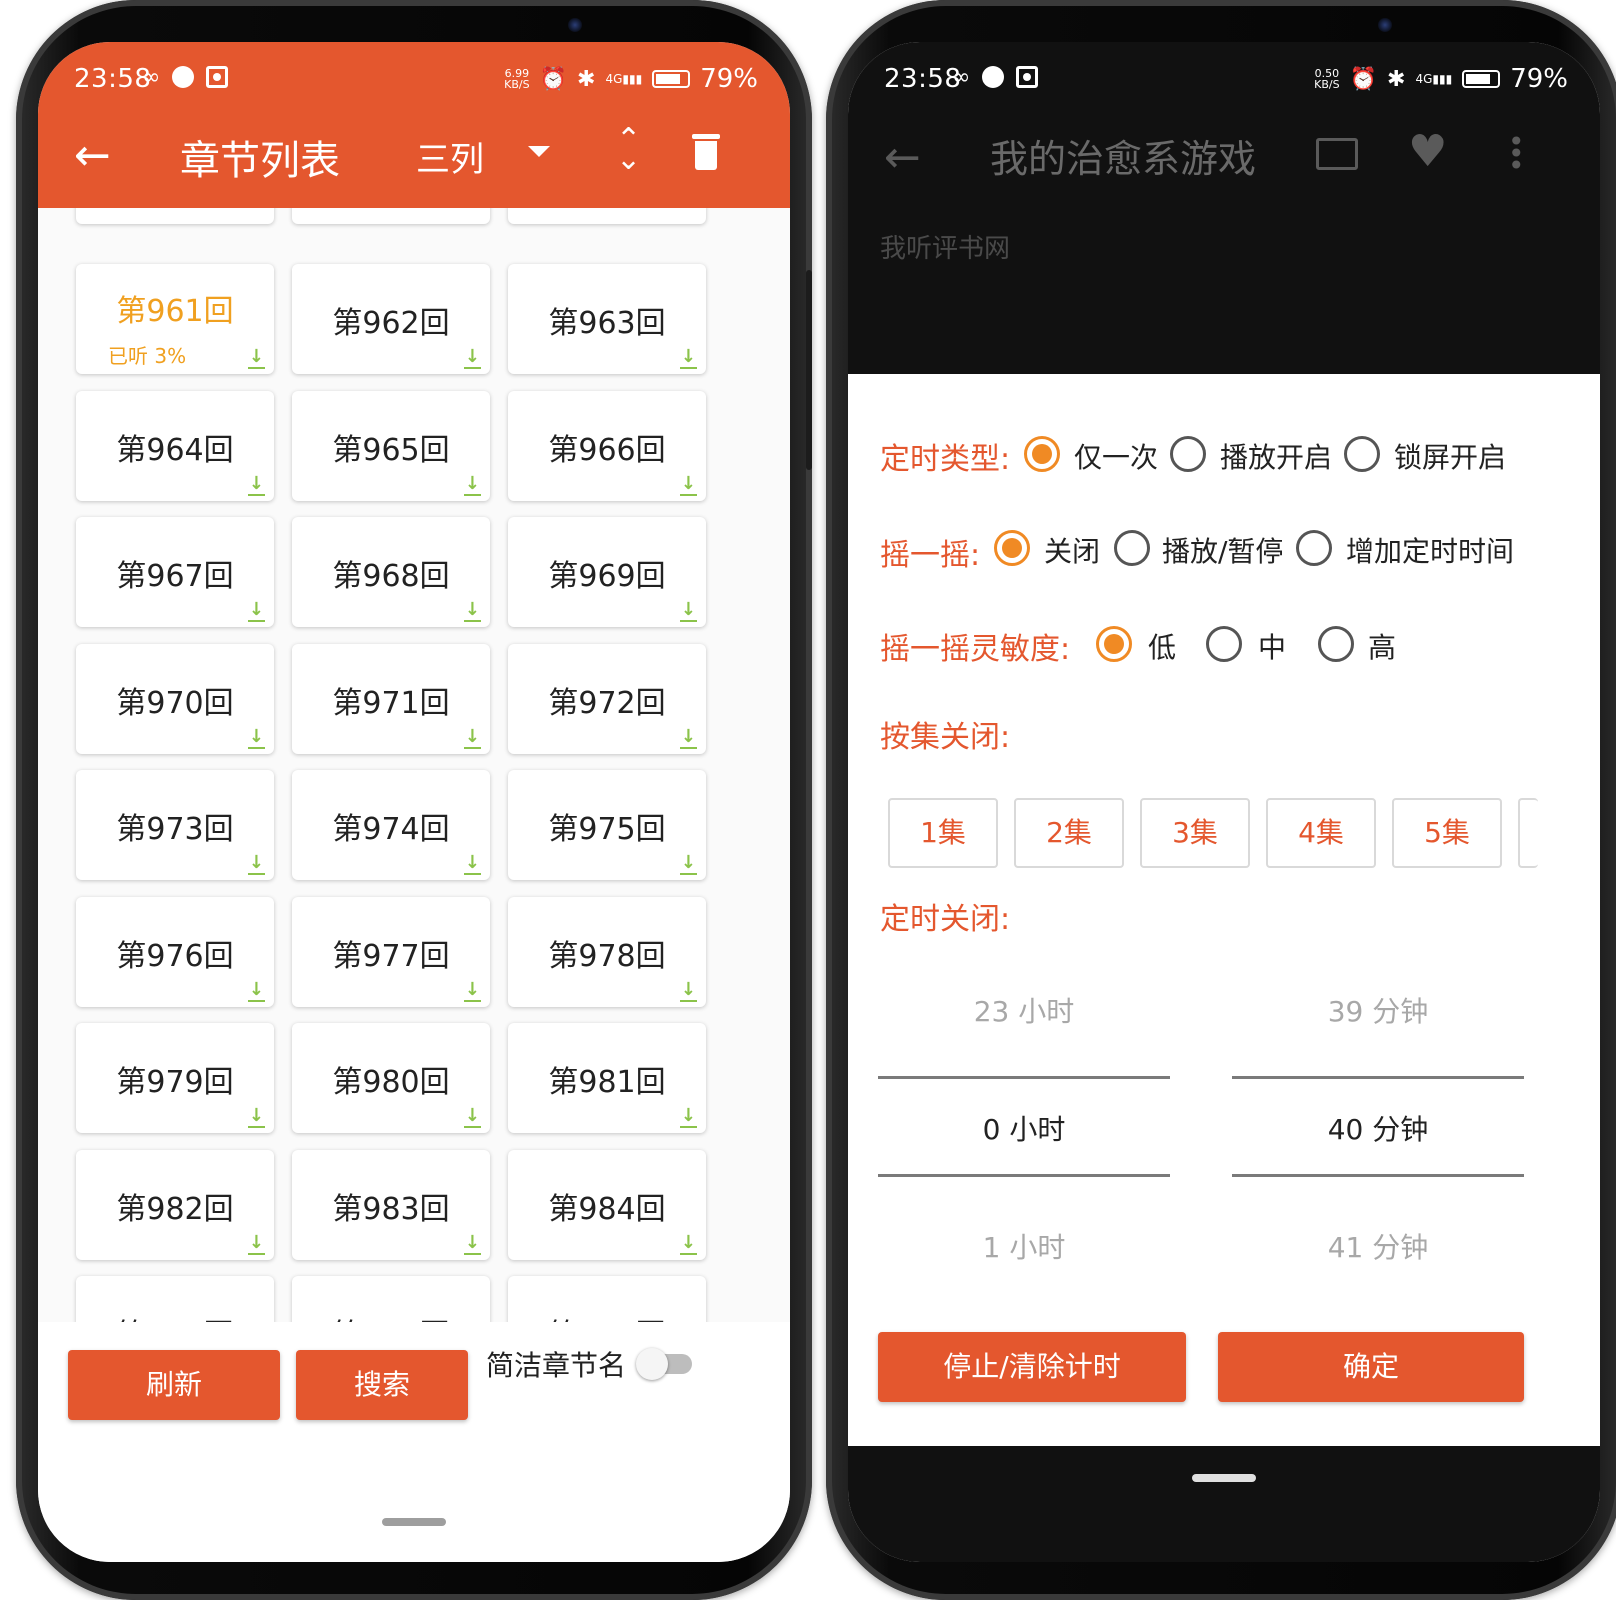 Image resolution: width=1616 pixels, height=1600 pixels. What do you see at coordinates (391, 1299) in the screenshot?
I see `chapter-card: 第986回↓` at bounding box center [391, 1299].